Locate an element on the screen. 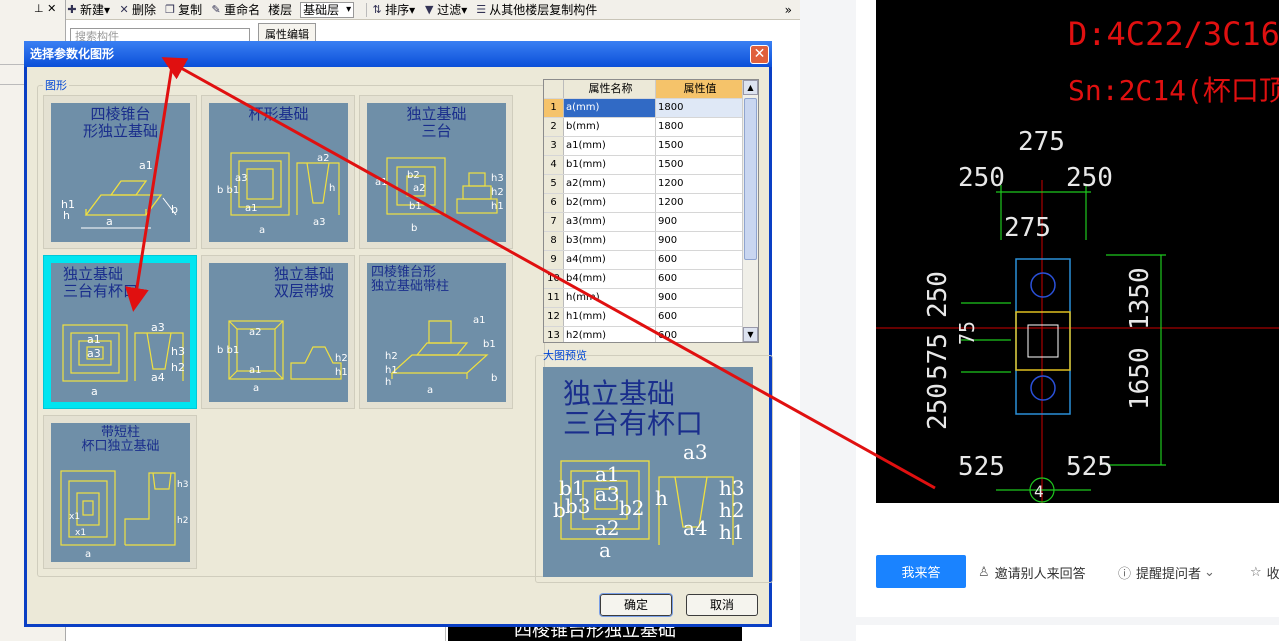 The image size is (1279, 641). row-number: 1 is located at coordinates (554, 108).